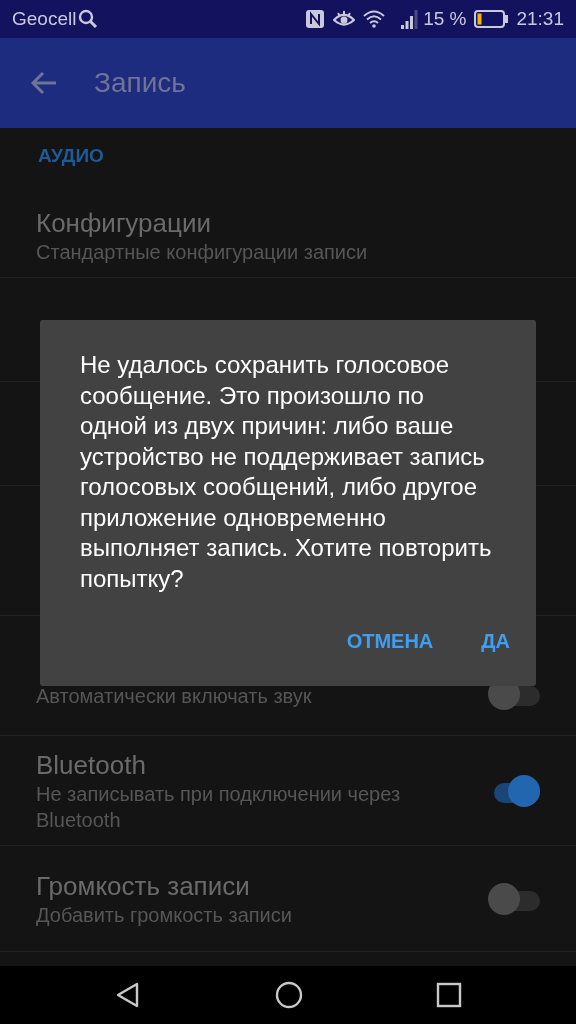 This screenshot has height=1024, width=576. Describe the element at coordinates (289, 995) in the screenshot. I see `home-icon` at that location.